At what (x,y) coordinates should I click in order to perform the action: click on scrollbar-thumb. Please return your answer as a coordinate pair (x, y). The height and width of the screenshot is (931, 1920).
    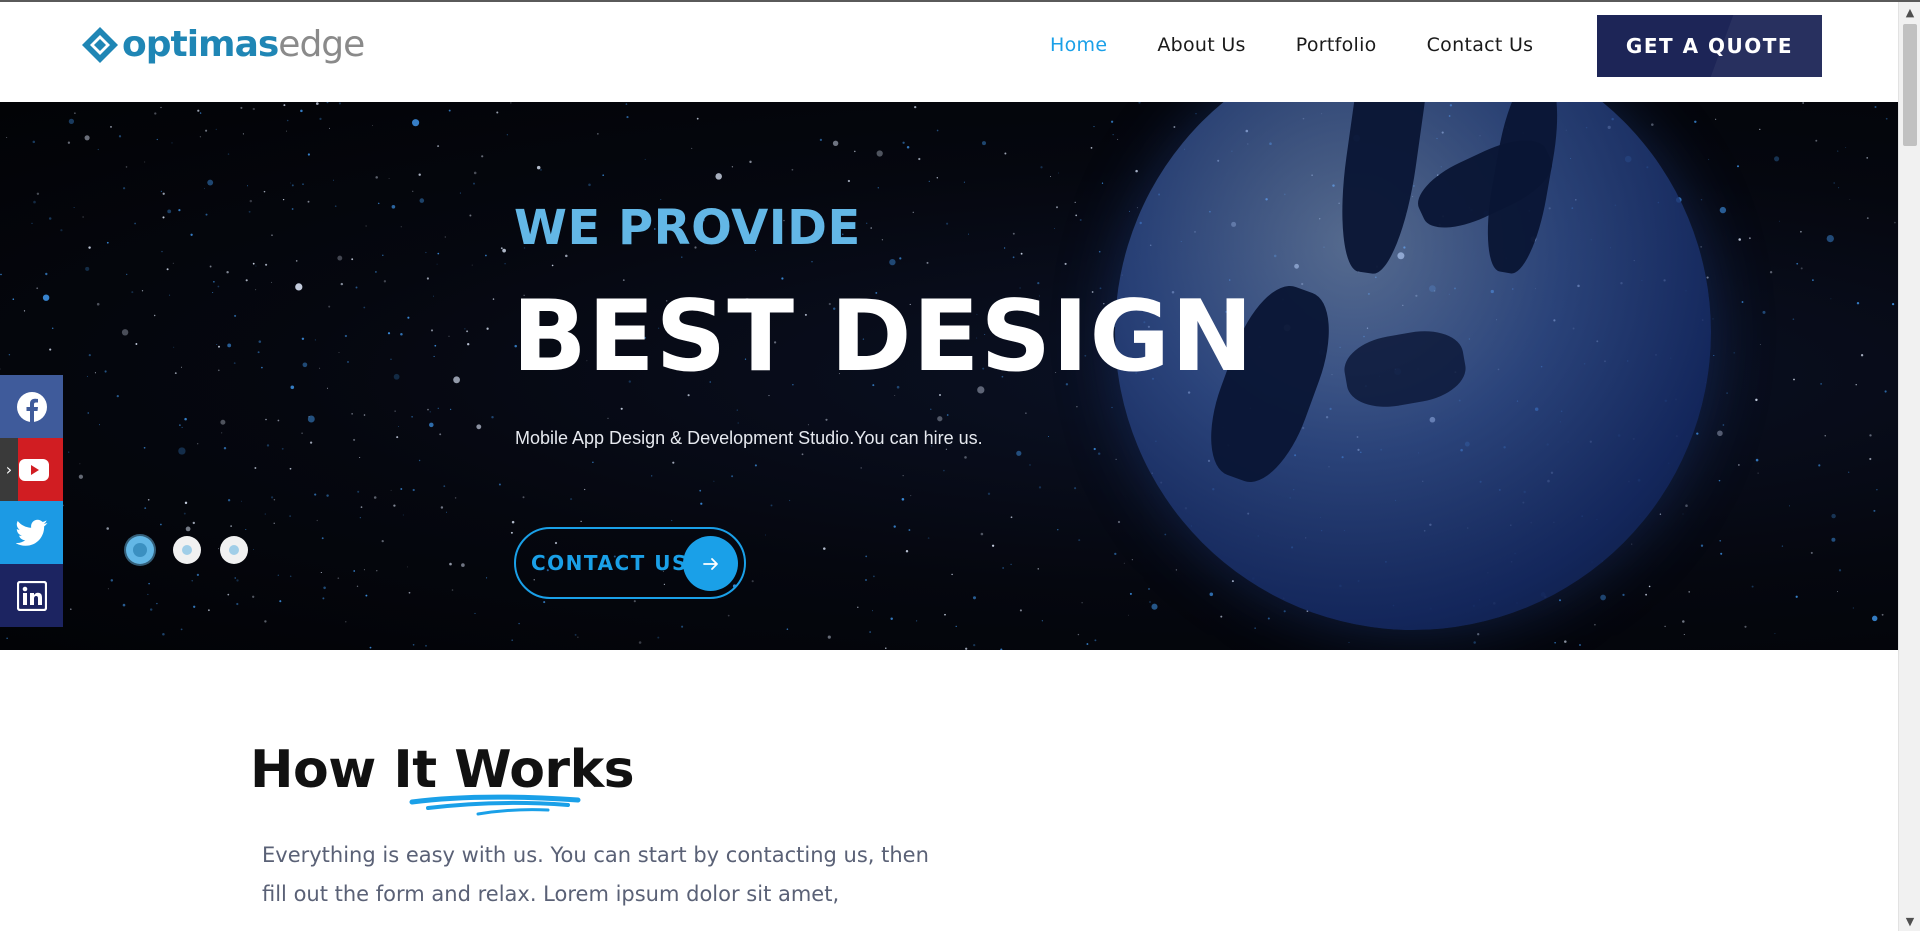
    Looking at the image, I should click on (1910, 85).